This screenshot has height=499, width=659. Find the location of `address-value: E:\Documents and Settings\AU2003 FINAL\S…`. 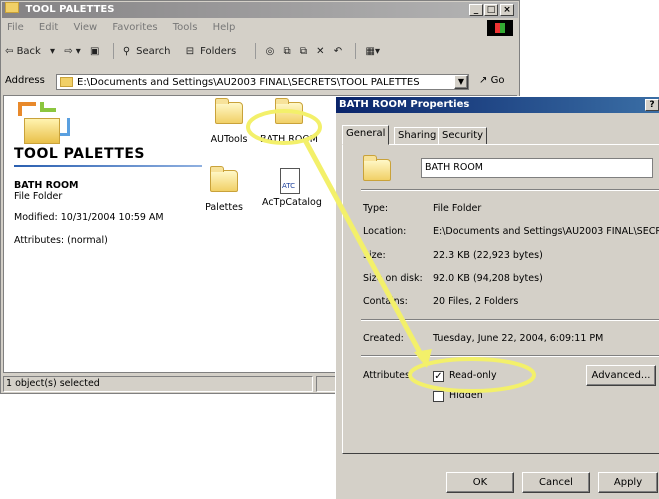

address-value: E:\Documents and Settings\AU2003 FINAL\S… is located at coordinates (248, 82).